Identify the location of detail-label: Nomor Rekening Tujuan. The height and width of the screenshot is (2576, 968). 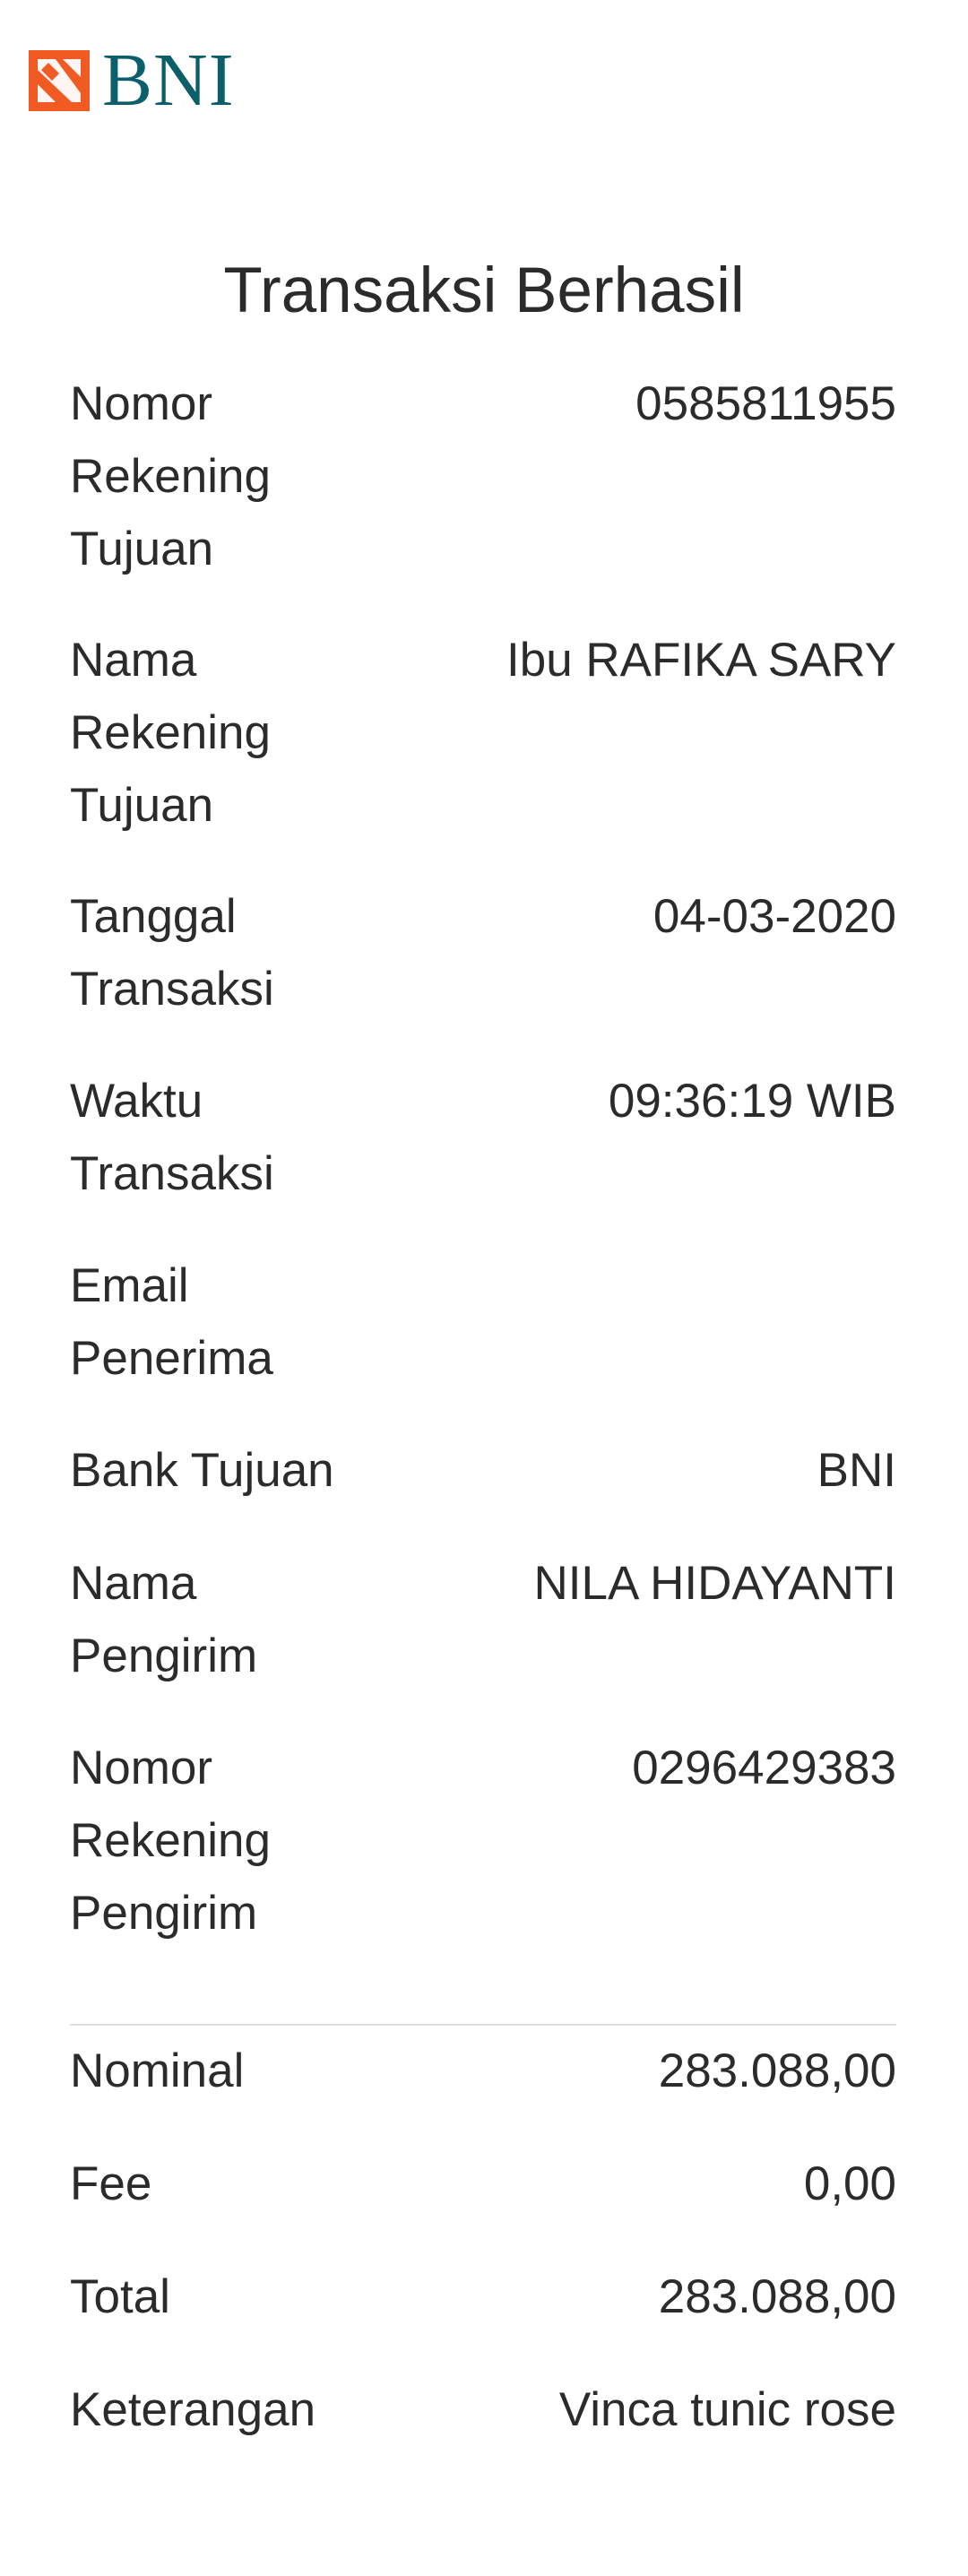
(170, 476).